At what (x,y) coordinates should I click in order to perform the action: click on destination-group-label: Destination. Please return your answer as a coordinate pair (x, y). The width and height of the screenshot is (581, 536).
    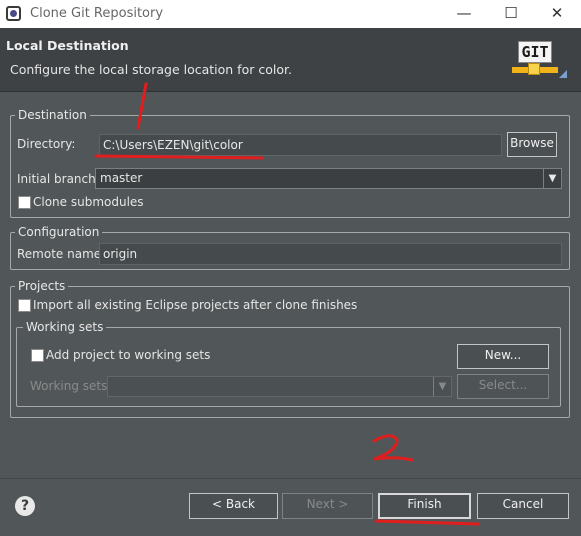
    Looking at the image, I should click on (52, 115).